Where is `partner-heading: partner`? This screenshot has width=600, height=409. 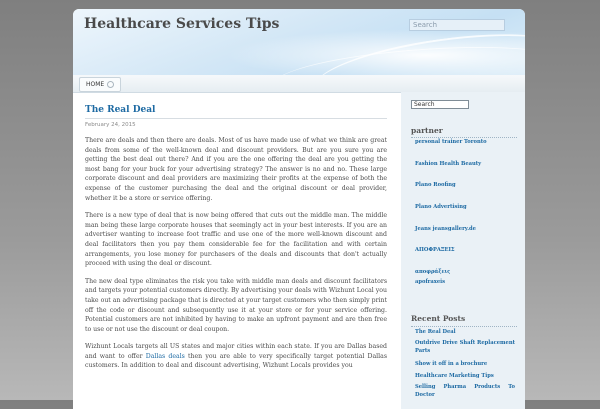 partner-heading: partner is located at coordinates (427, 130).